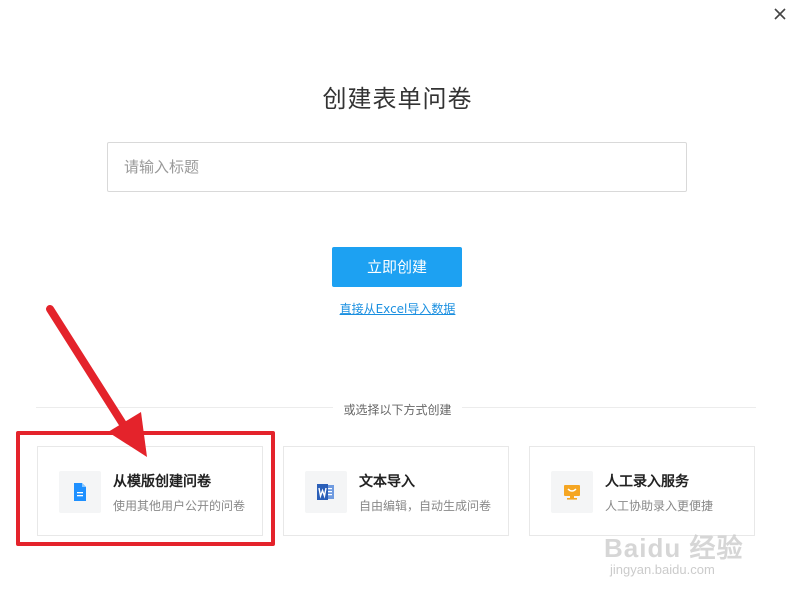 The width and height of the screenshot is (791, 599). I want to click on document-icon, so click(80, 492).